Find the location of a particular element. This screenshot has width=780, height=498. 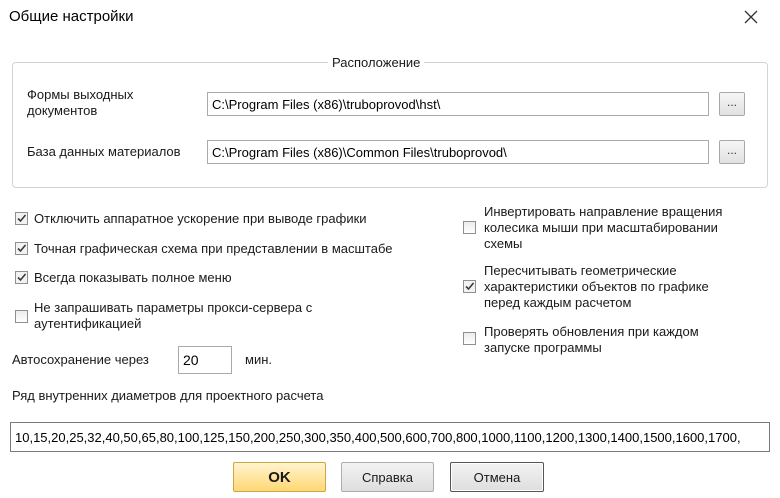

invert-wheel-checkbox is located at coordinates (469, 227).